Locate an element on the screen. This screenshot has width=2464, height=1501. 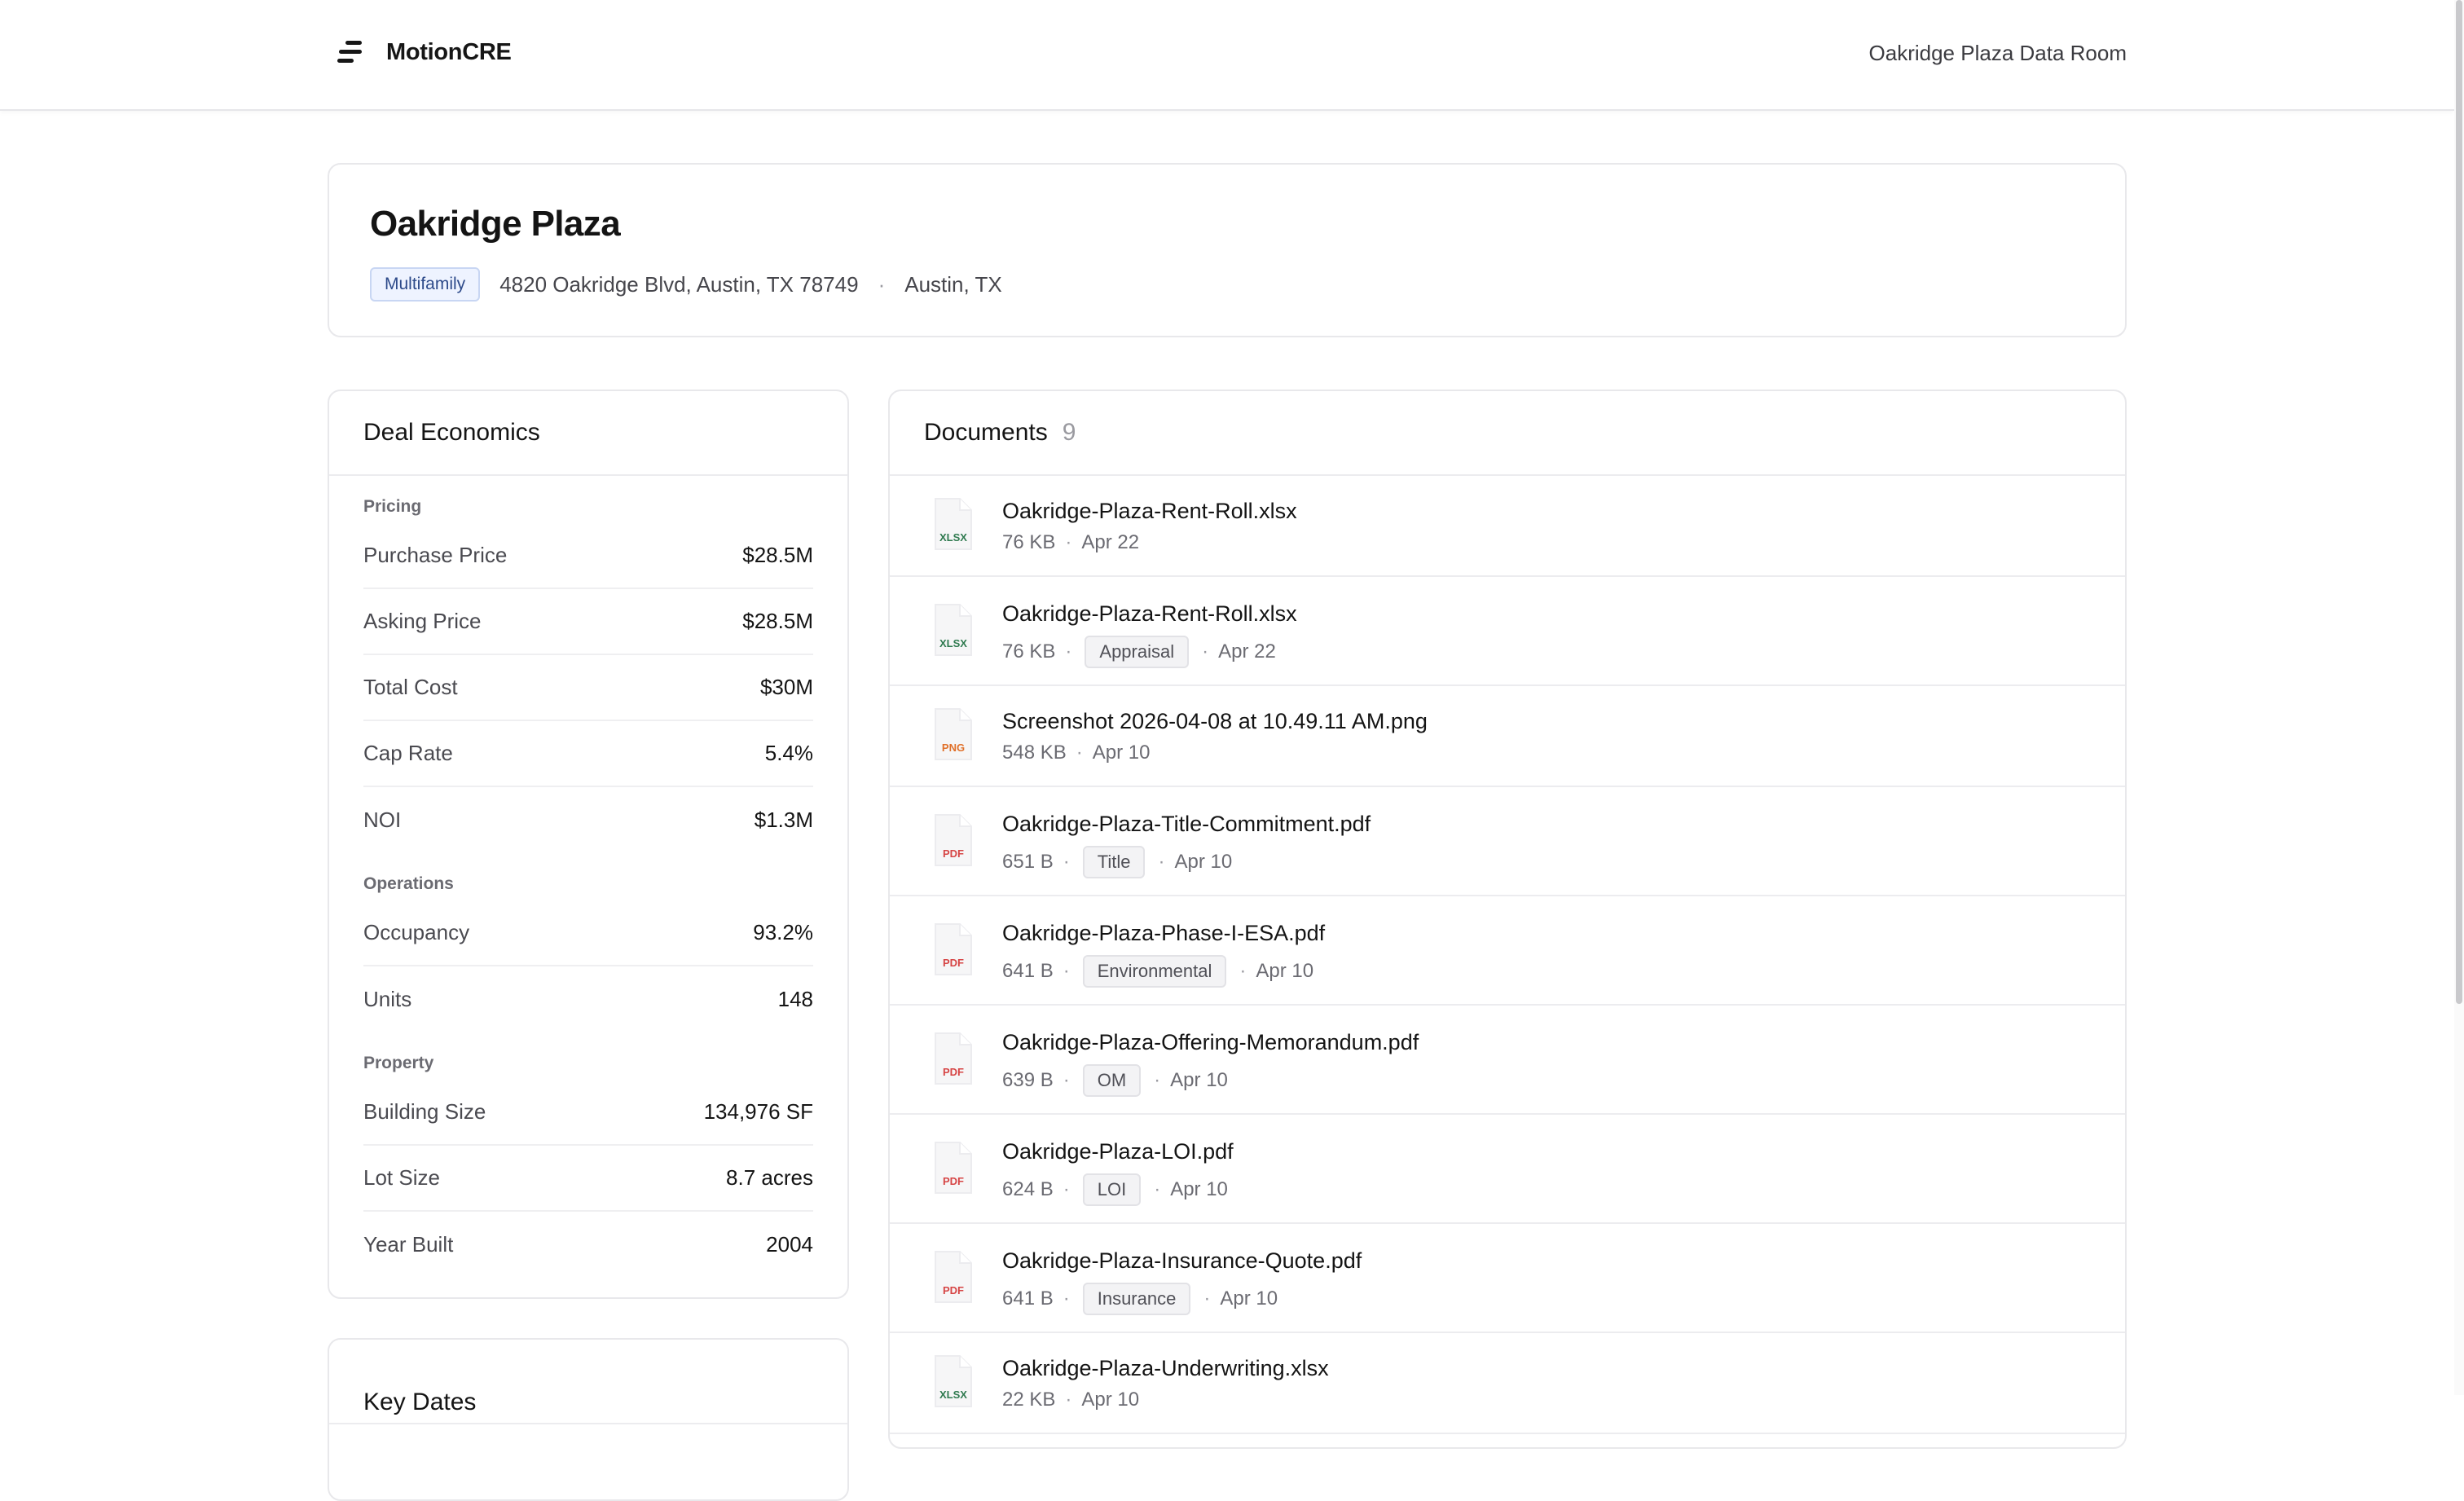
file-extension-label: PDF is located at coordinates (953, 1181).